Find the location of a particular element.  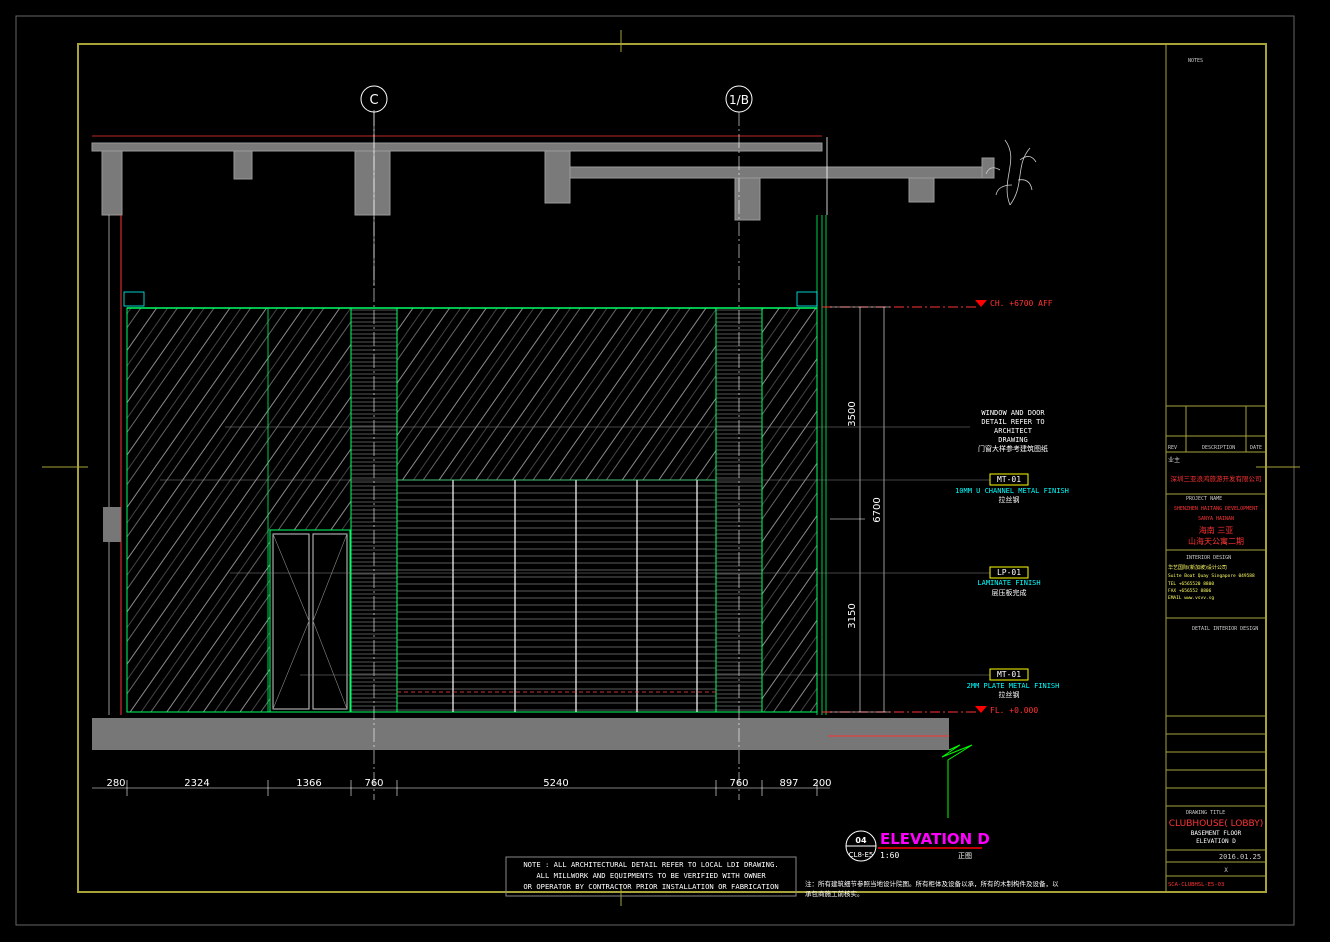

elevation-scale: 1:60 is located at coordinates (889, 855).